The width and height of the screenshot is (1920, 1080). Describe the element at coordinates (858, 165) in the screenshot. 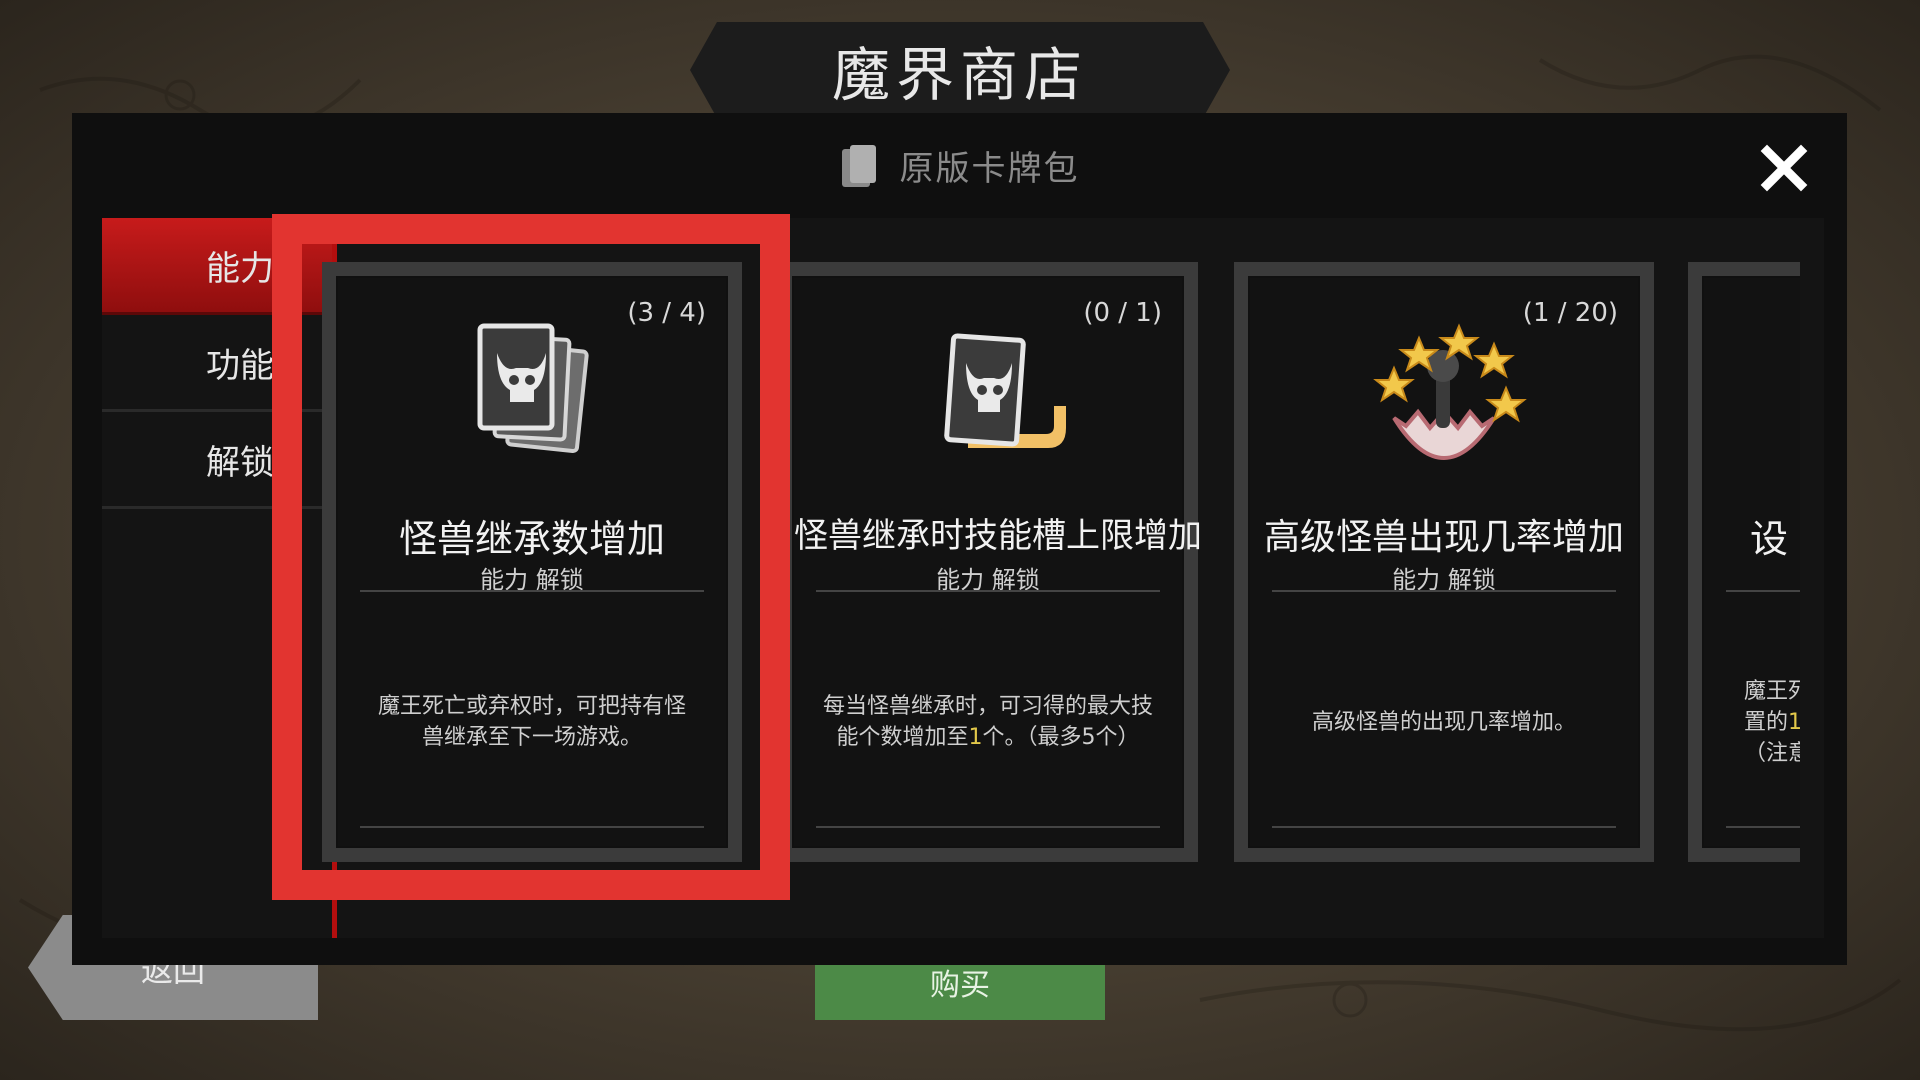

I see `card-pack-icon` at that location.